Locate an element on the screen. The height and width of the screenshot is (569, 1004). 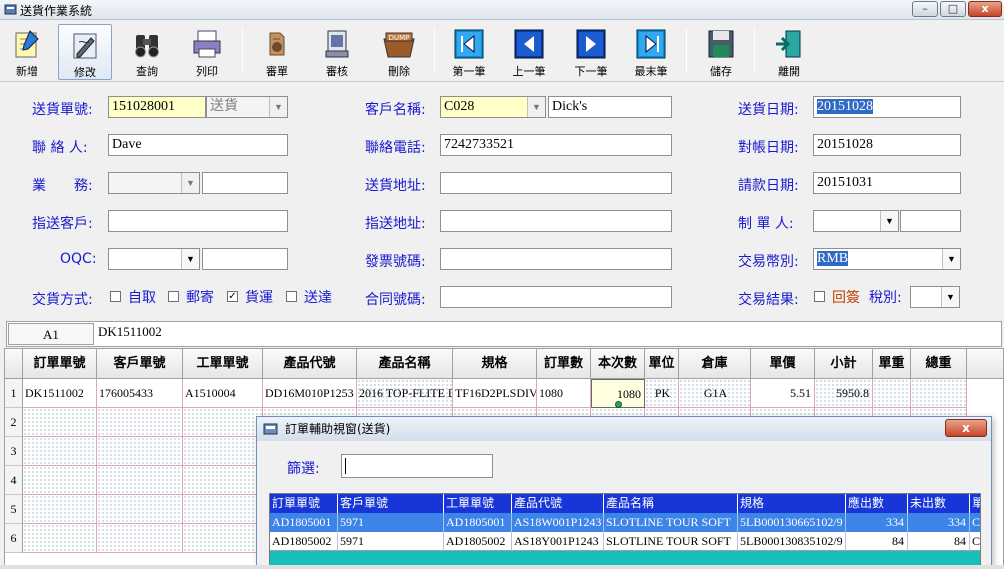
popup-header-spec: 規格 is located at coordinates (792, 503).